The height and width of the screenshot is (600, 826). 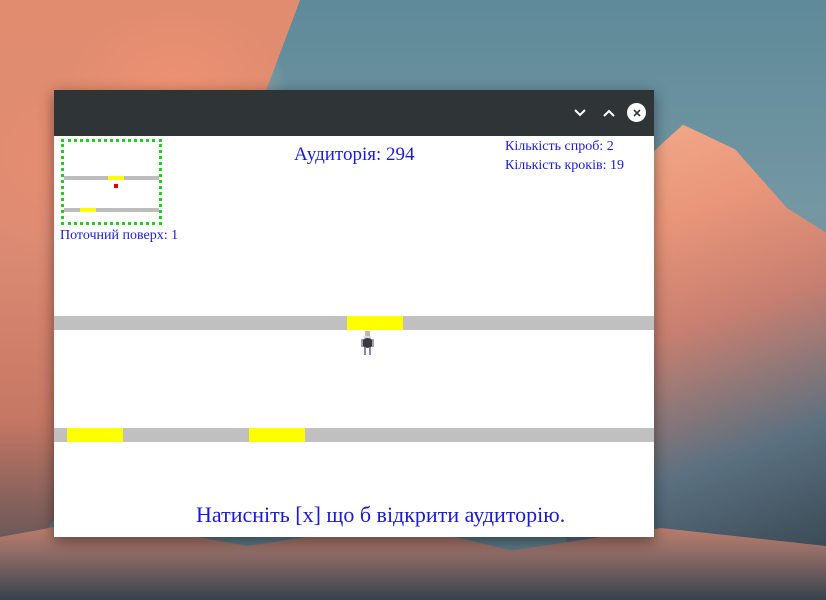 I want to click on chevron-up-icon, so click(x=609, y=113).